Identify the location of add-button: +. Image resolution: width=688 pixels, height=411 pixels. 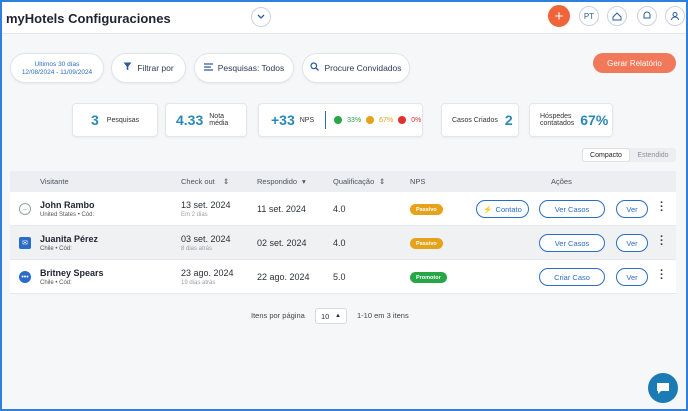
(559, 16).